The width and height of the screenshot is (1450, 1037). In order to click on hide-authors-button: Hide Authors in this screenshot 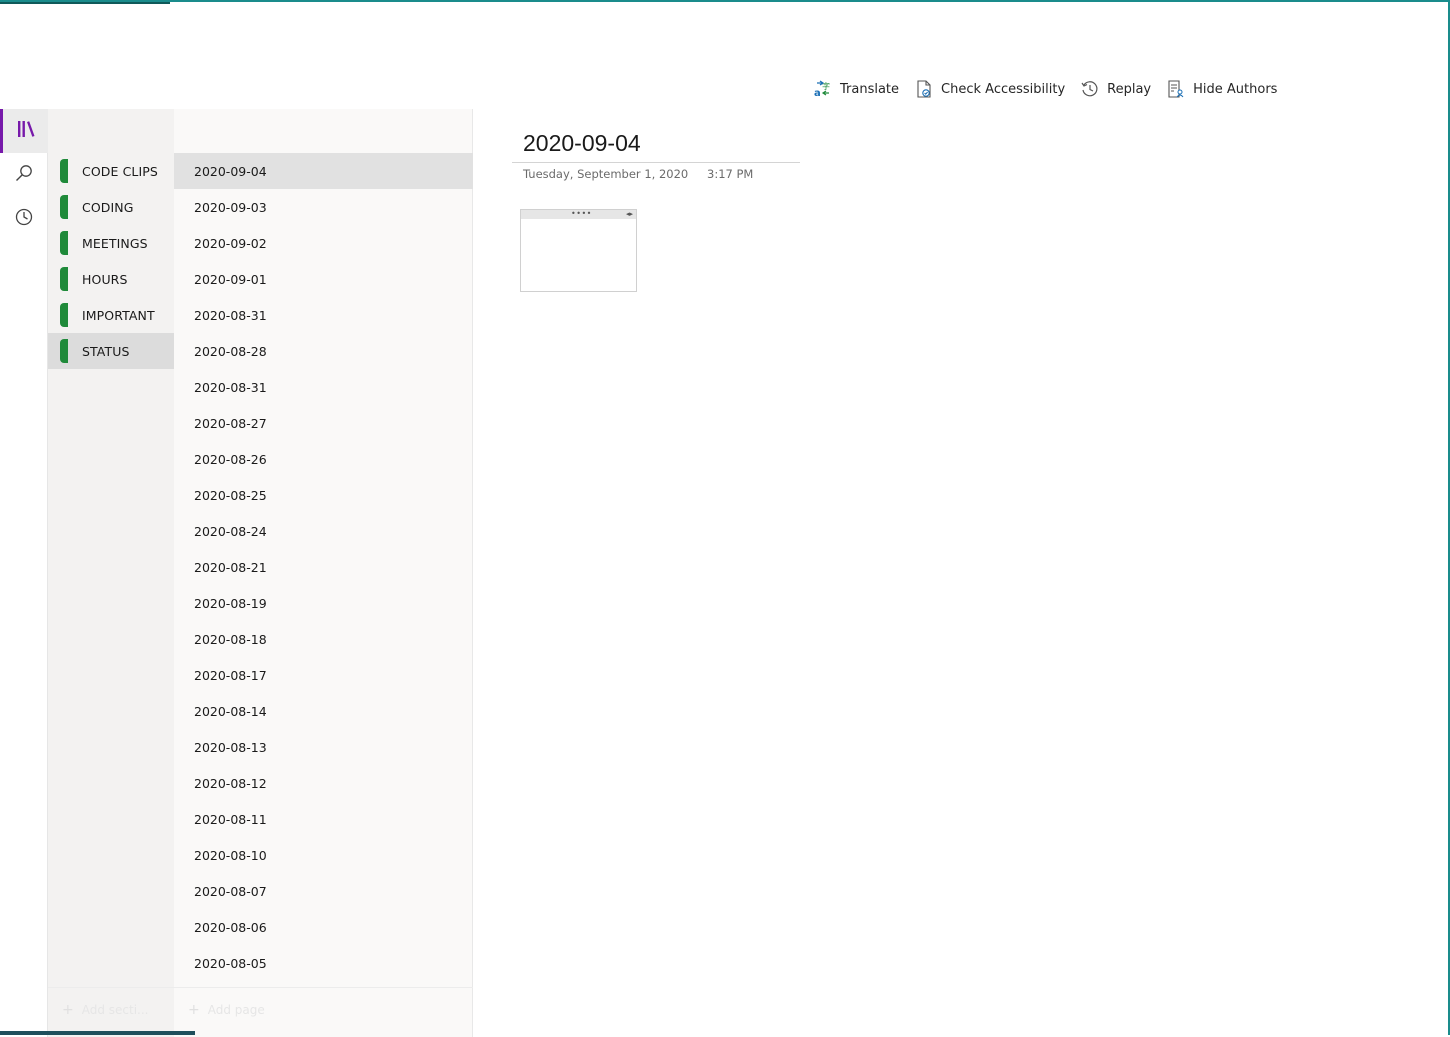, I will do `click(1224, 89)`.